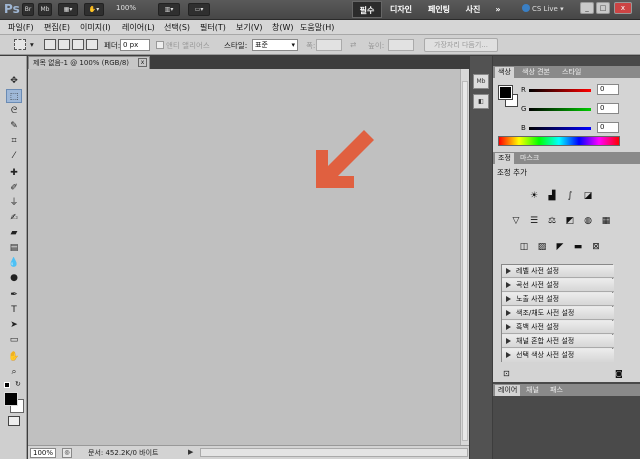  I want to click on quick-select-tool-icon: ✎, so click(14, 126).